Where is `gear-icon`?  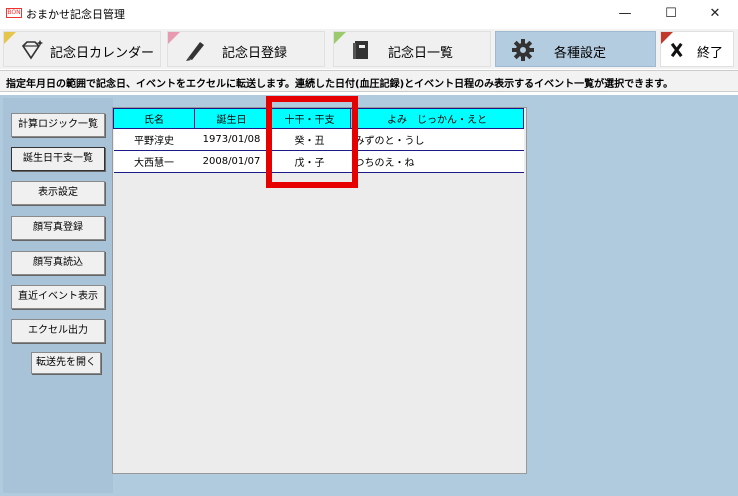
gear-icon is located at coordinates (523, 50).